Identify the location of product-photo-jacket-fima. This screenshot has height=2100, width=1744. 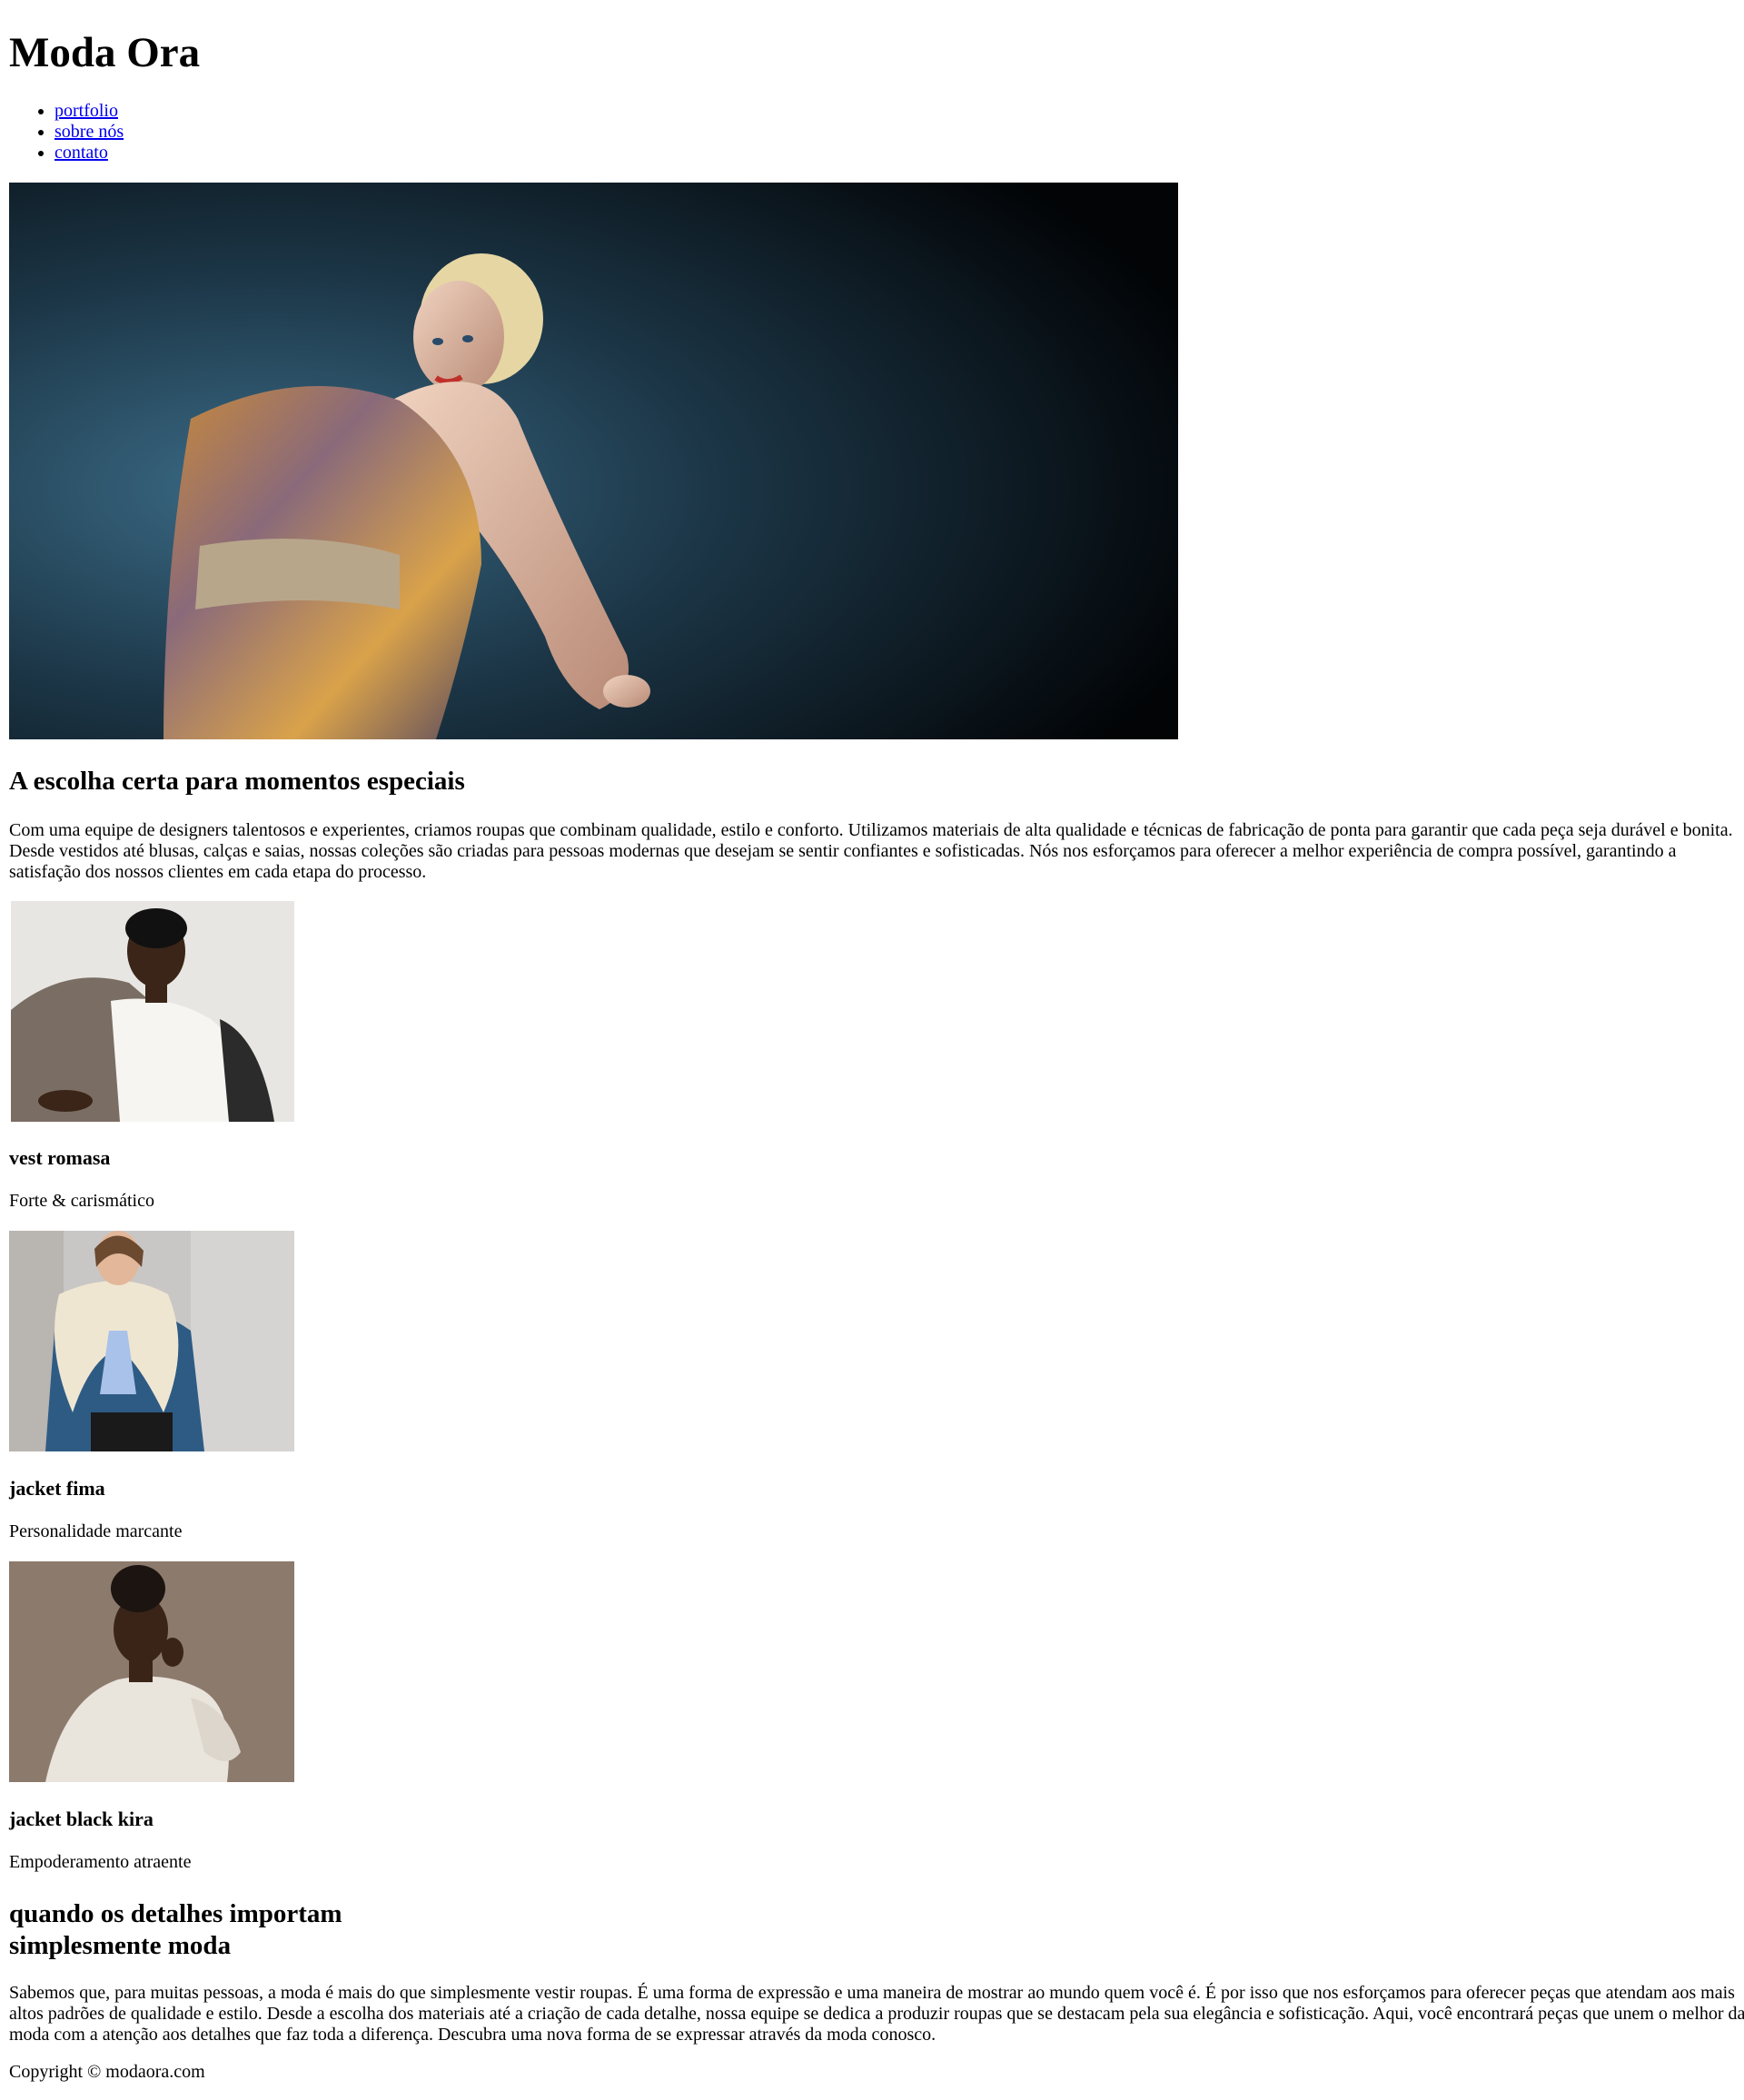
(151, 1341).